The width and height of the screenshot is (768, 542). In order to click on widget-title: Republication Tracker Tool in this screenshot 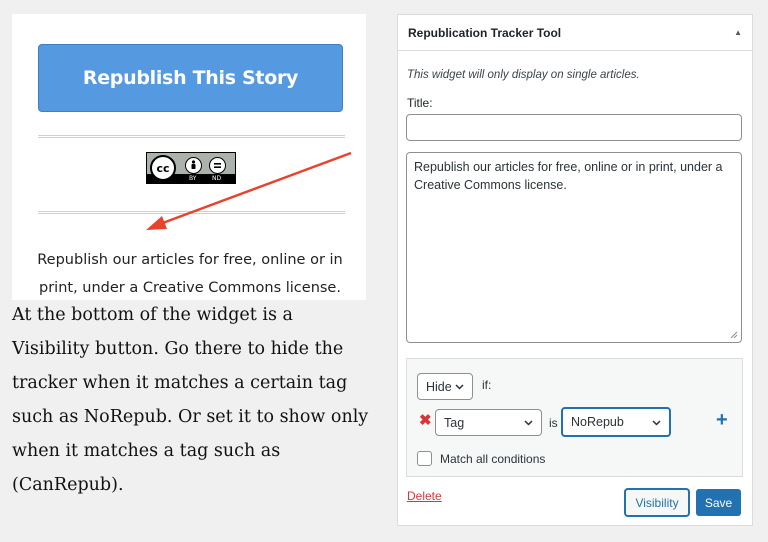, I will do `click(485, 32)`.